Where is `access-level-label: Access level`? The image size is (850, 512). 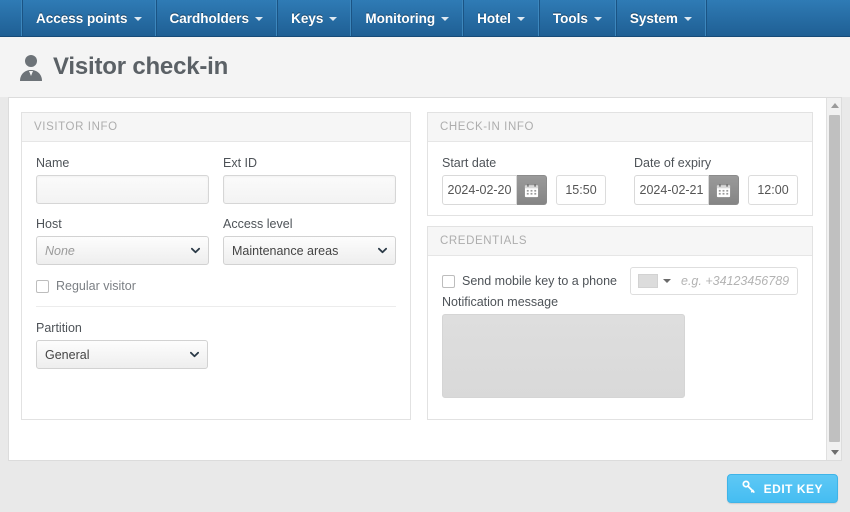 access-level-label: Access level is located at coordinates (258, 224).